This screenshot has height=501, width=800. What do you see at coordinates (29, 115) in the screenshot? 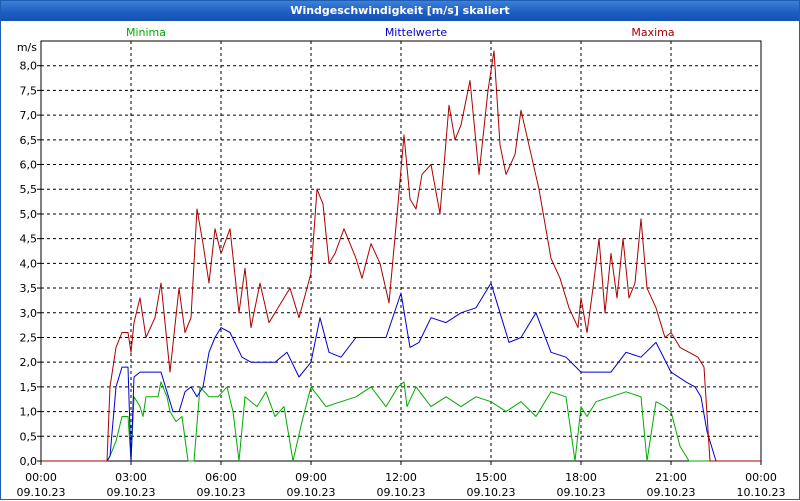
I see `y-tick-label: 7,0` at bounding box center [29, 115].